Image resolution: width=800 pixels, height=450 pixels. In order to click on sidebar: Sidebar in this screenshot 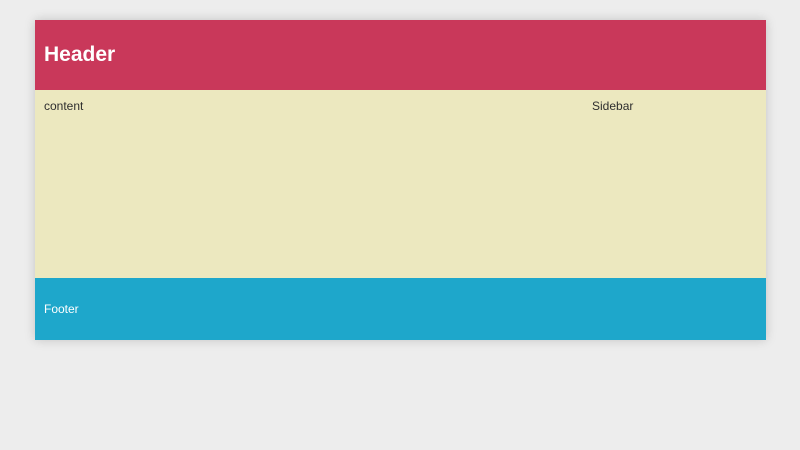, I will do `click(679, 184)`.